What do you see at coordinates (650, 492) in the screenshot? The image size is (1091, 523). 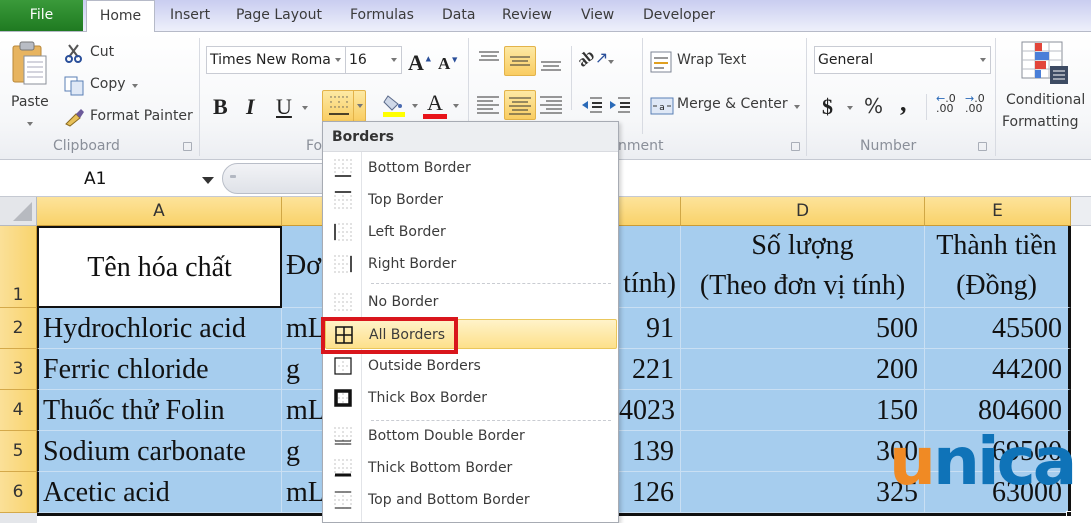 I see `cell-price: 126` at bounding box center [650, 492].